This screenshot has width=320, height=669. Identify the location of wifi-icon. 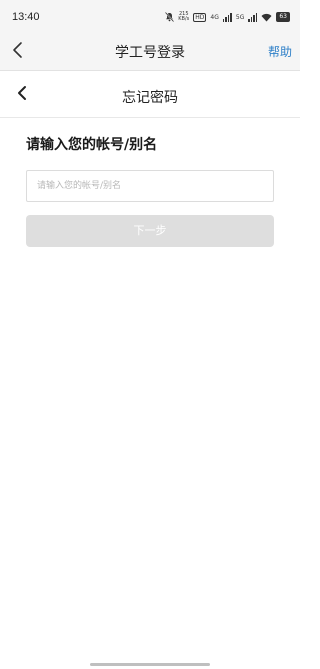
(266, 17).